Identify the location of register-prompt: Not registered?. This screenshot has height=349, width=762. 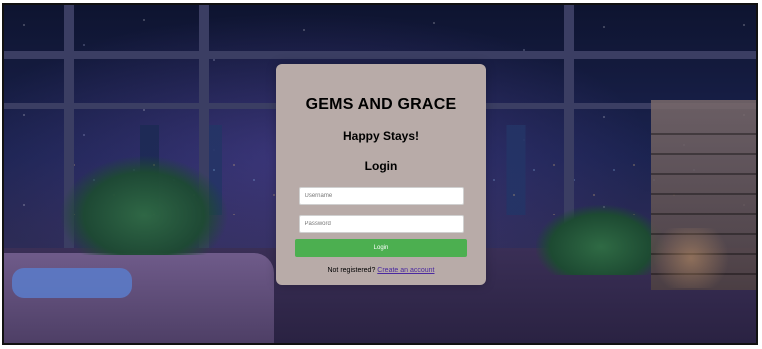
(351, 270).